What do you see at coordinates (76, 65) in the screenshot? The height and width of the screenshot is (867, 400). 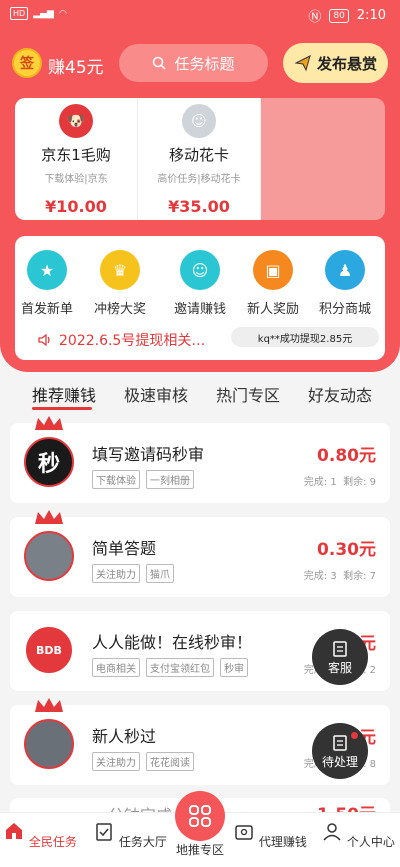 I see `earn-amount: 赚45元` at bounding box center [76, 65].